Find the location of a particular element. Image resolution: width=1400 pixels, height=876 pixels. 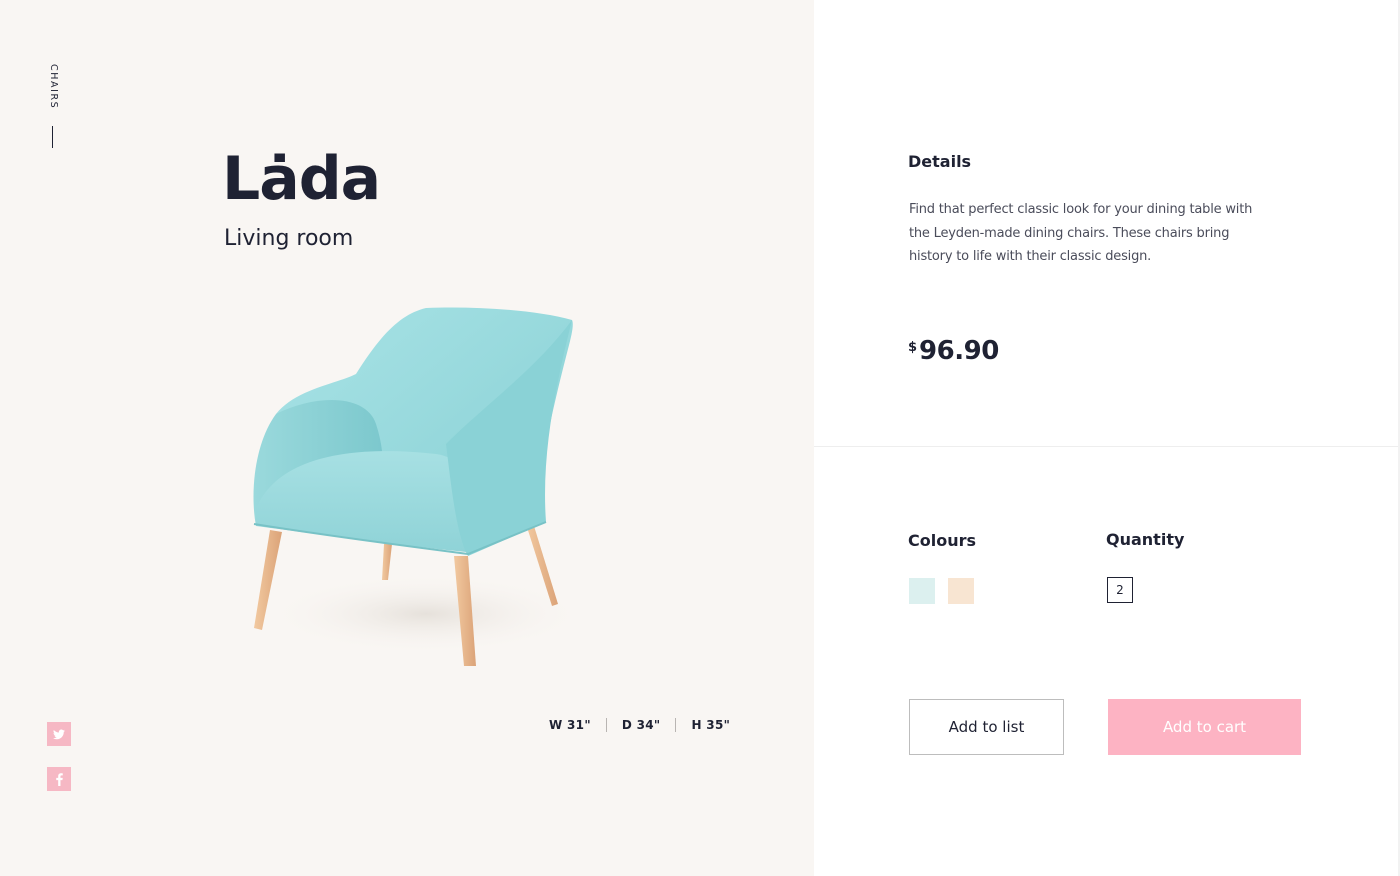

colour-swatch-peach is located at coordinates (961, 591).